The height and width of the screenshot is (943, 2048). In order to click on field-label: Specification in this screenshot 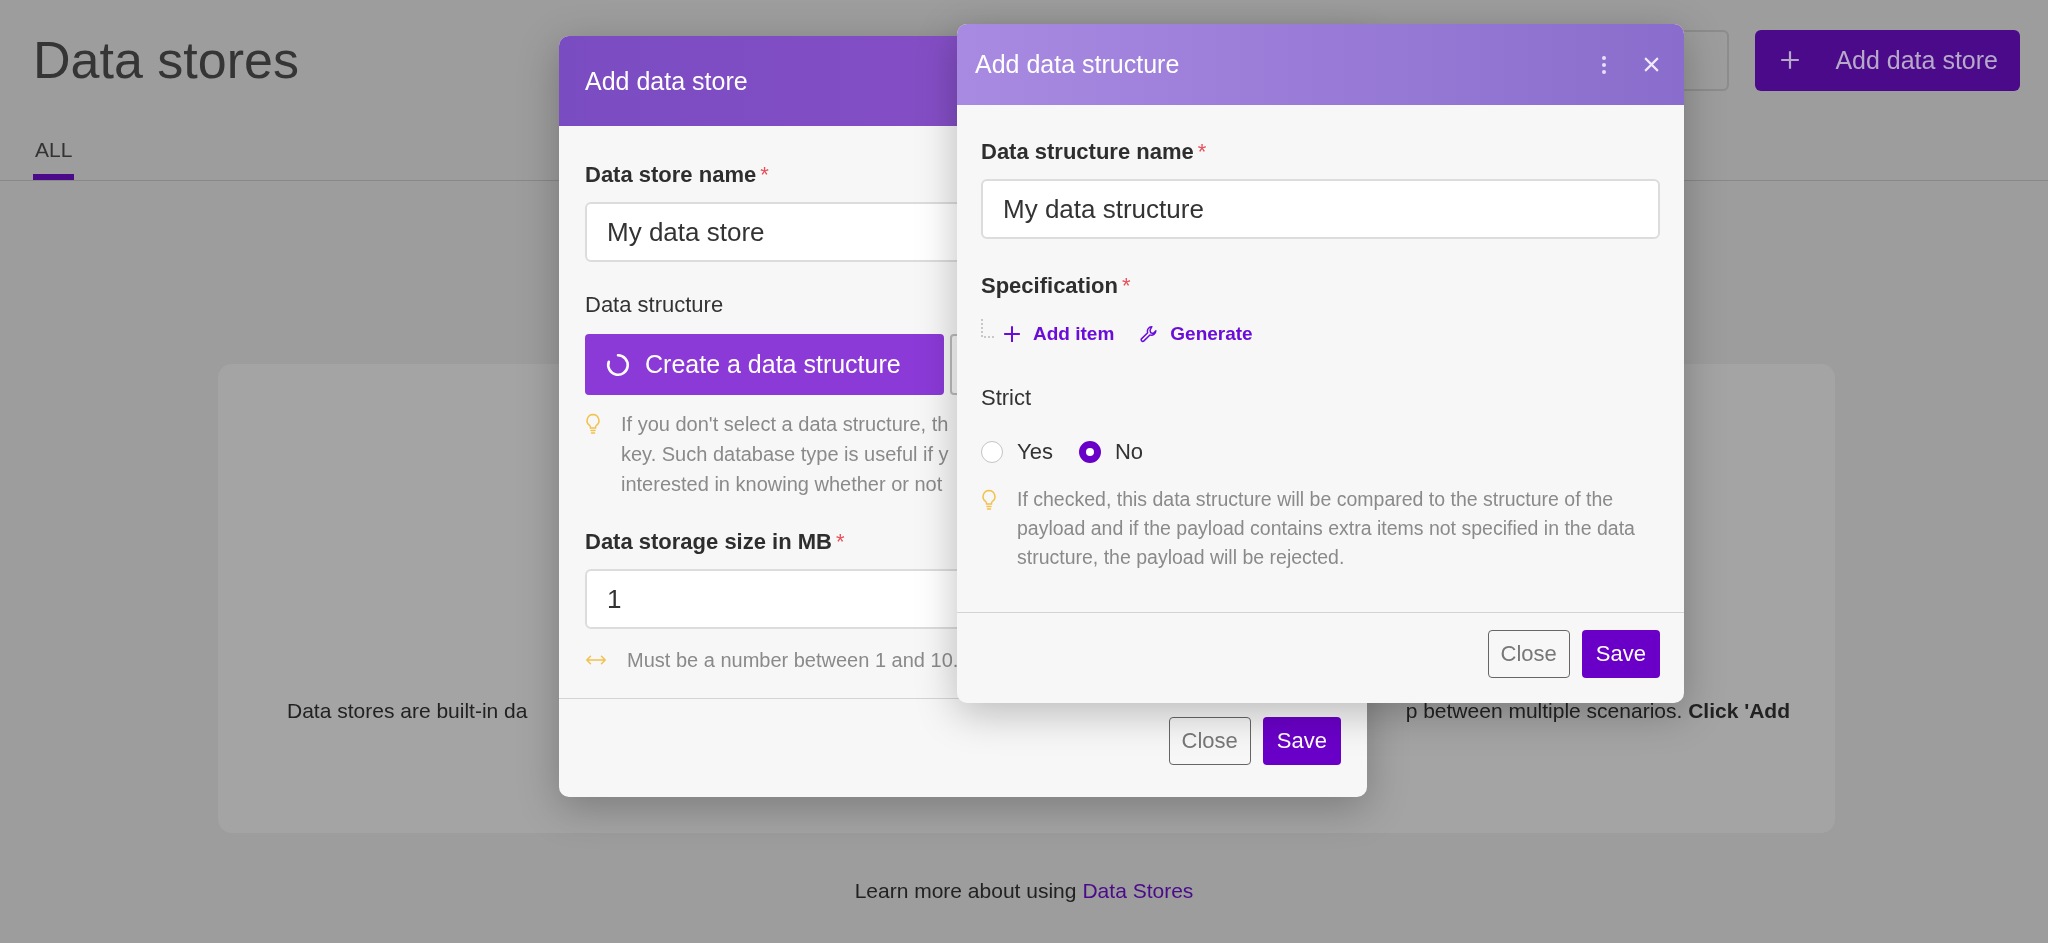, I will do `click(1049, 286)`.